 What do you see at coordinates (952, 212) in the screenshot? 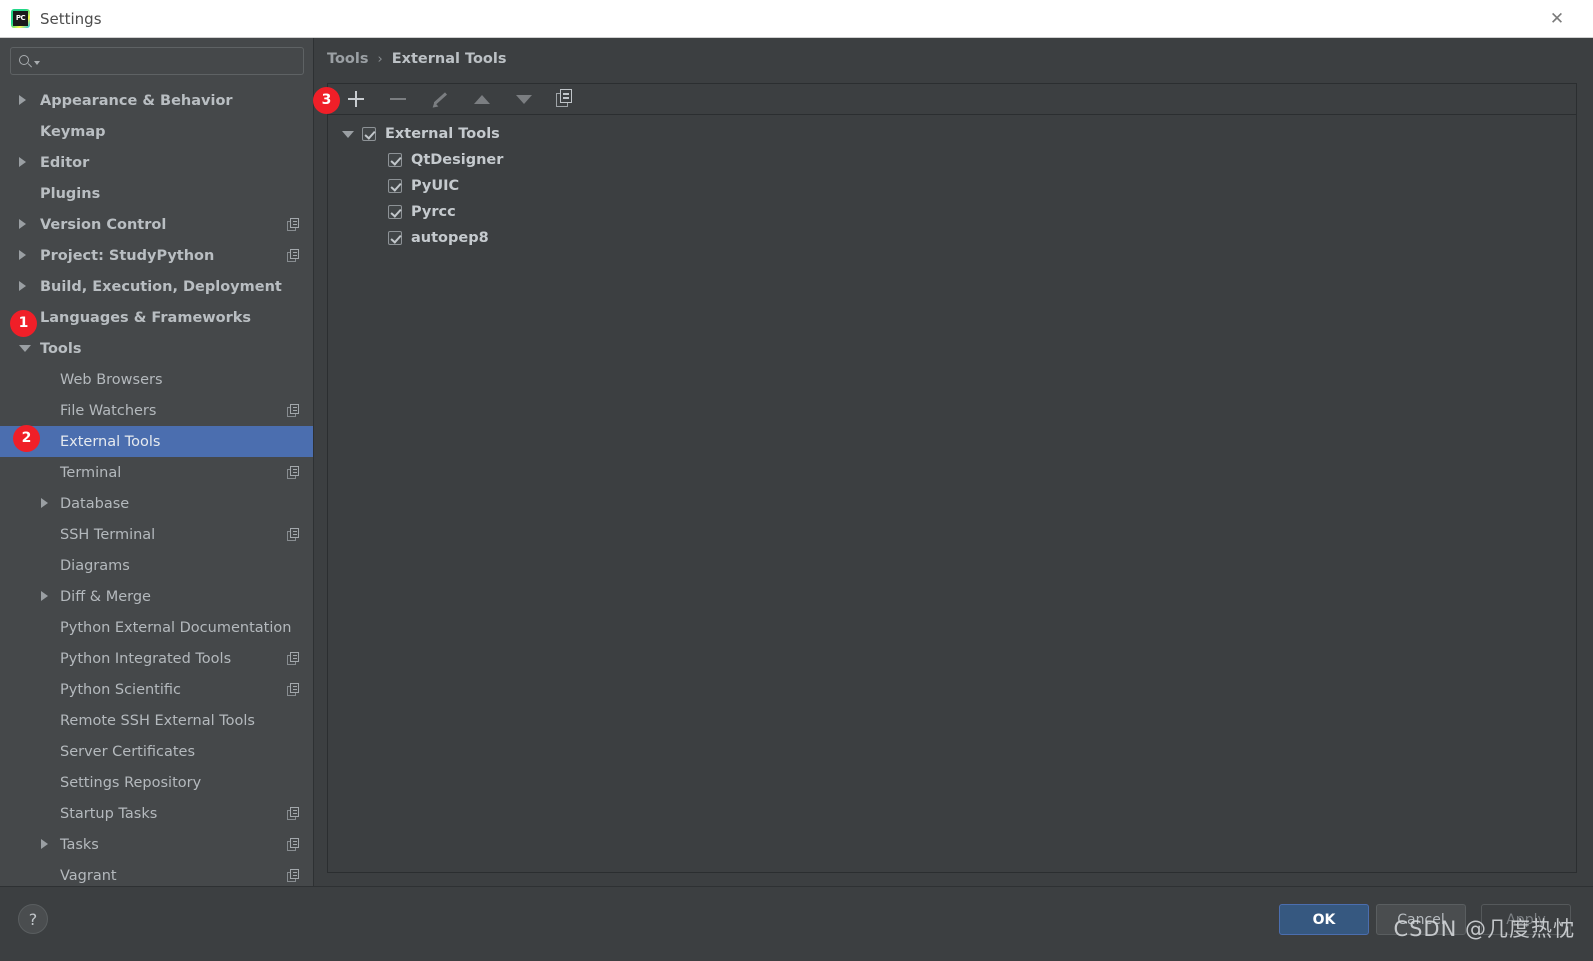
I see `tools-tree-item: Pyrcc` at bounding box center [952, 212].